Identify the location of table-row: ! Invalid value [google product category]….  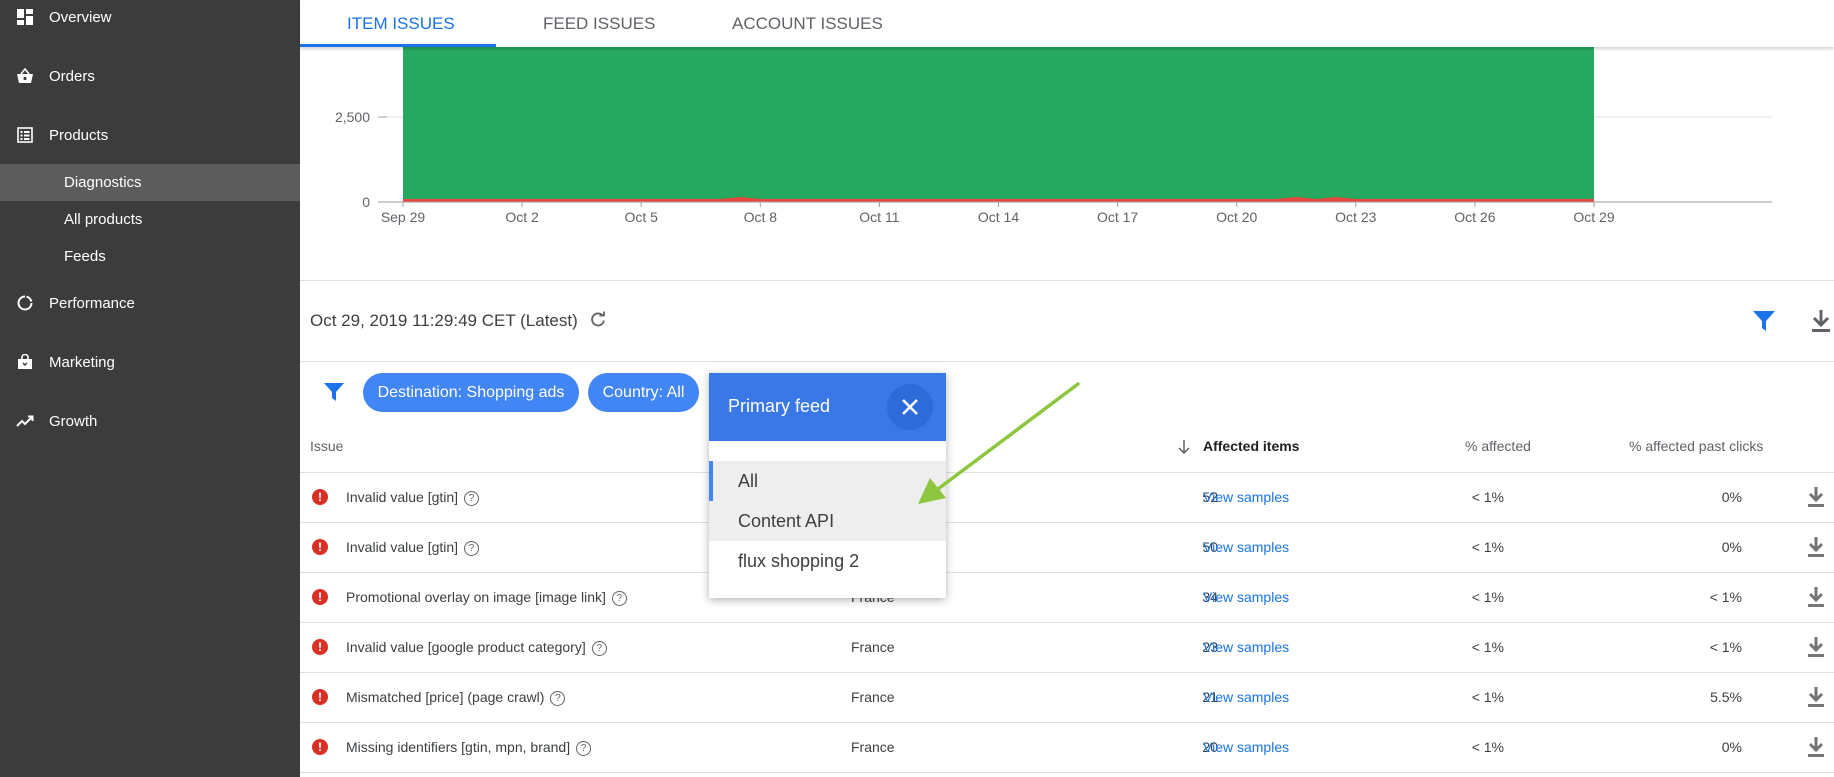
(1067, 648).